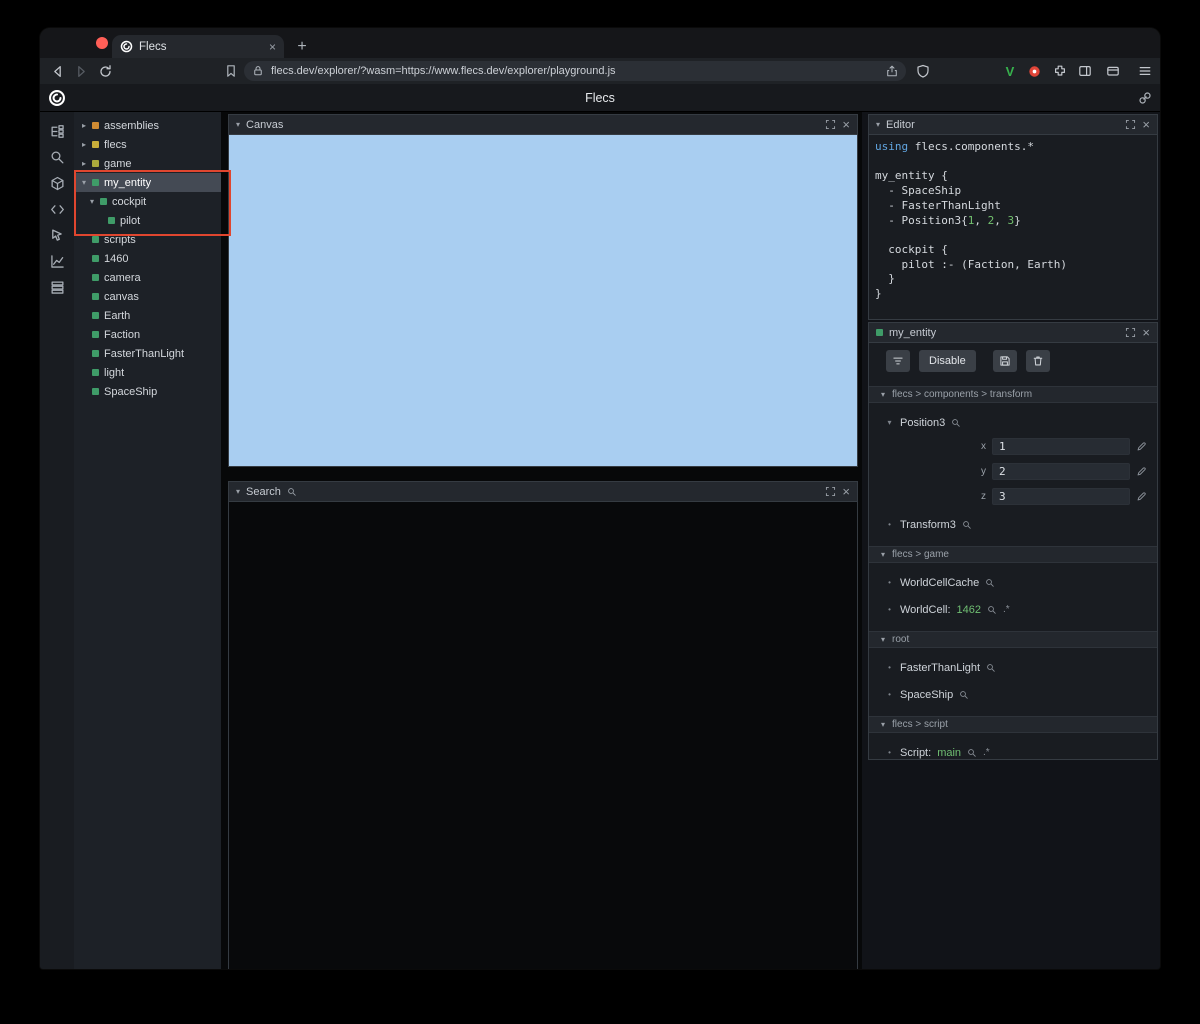 This screenshot has width=1200, height=1024. I want to click on tree-item-FasterThanLight: FasterThanLight, so click(147, 353).